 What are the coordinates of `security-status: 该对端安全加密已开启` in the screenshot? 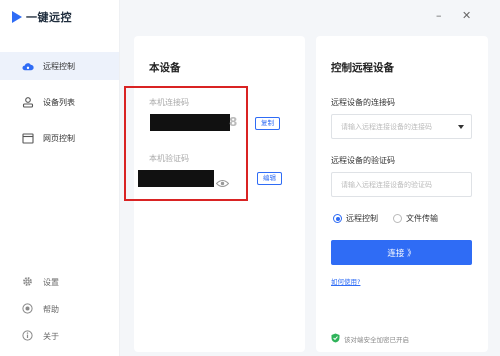 It's located at (370, 339).